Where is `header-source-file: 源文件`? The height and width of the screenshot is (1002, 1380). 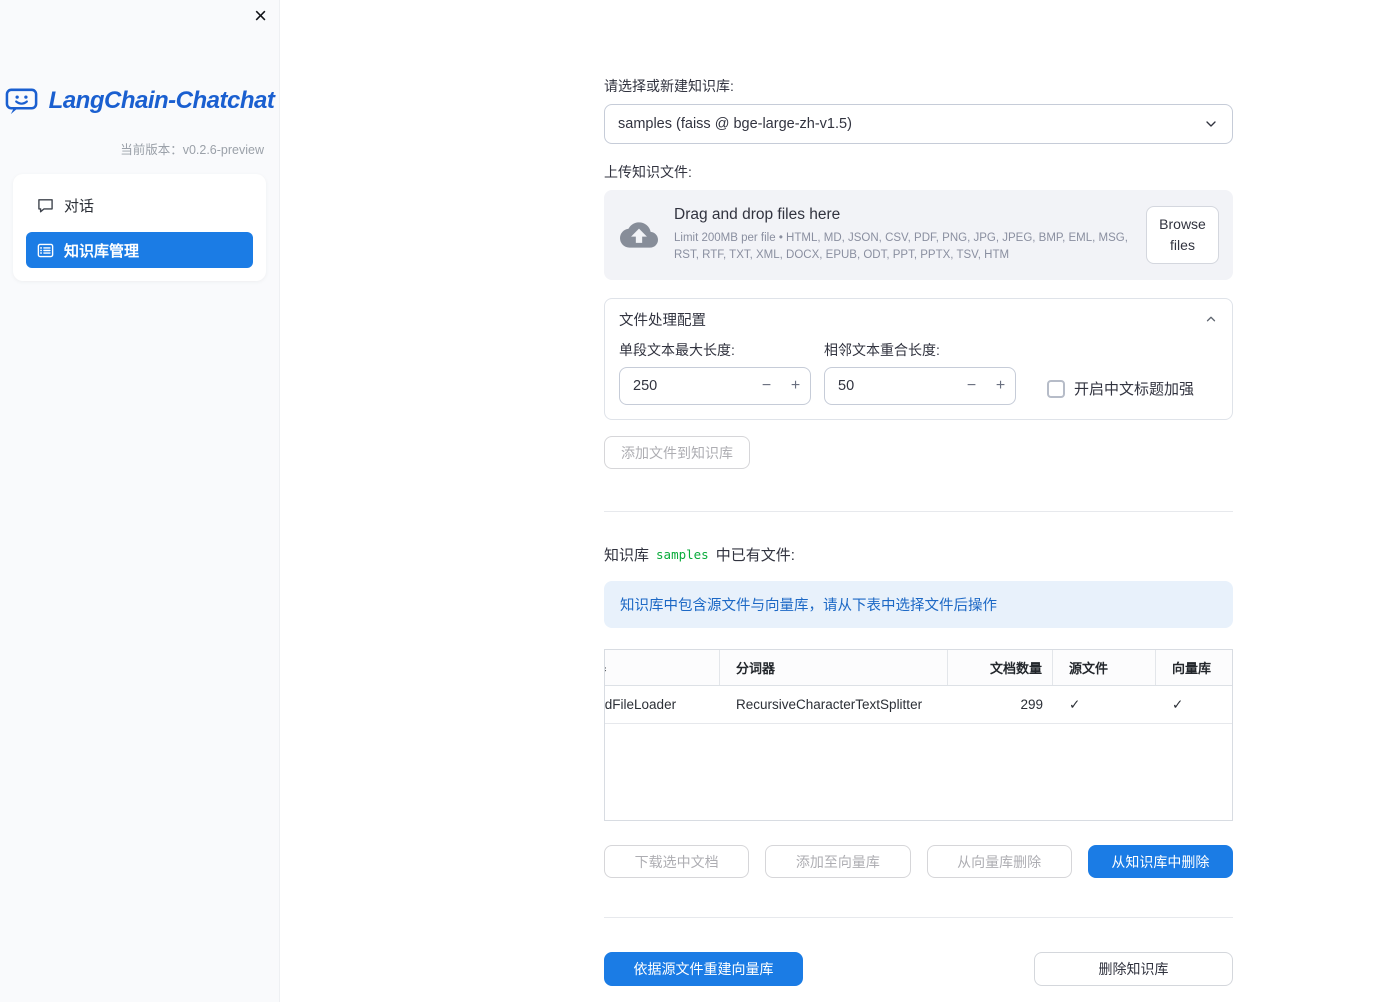
header-source-file: 源文件 is located at coordinates (1104, 667).